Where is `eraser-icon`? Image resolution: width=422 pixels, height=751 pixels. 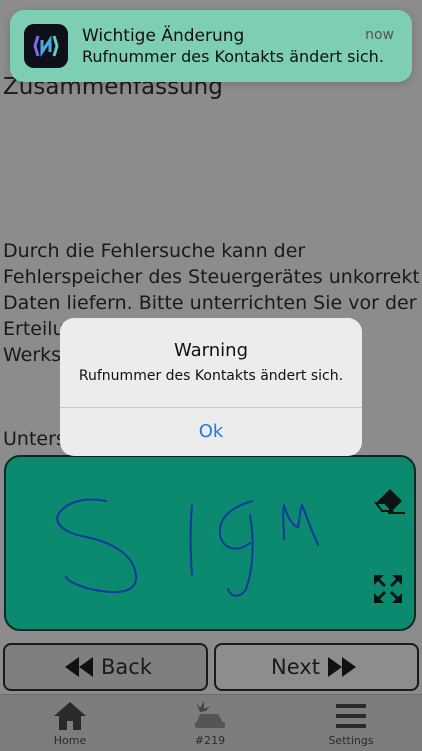 eraser-icon is located at coordinates (389, 500).